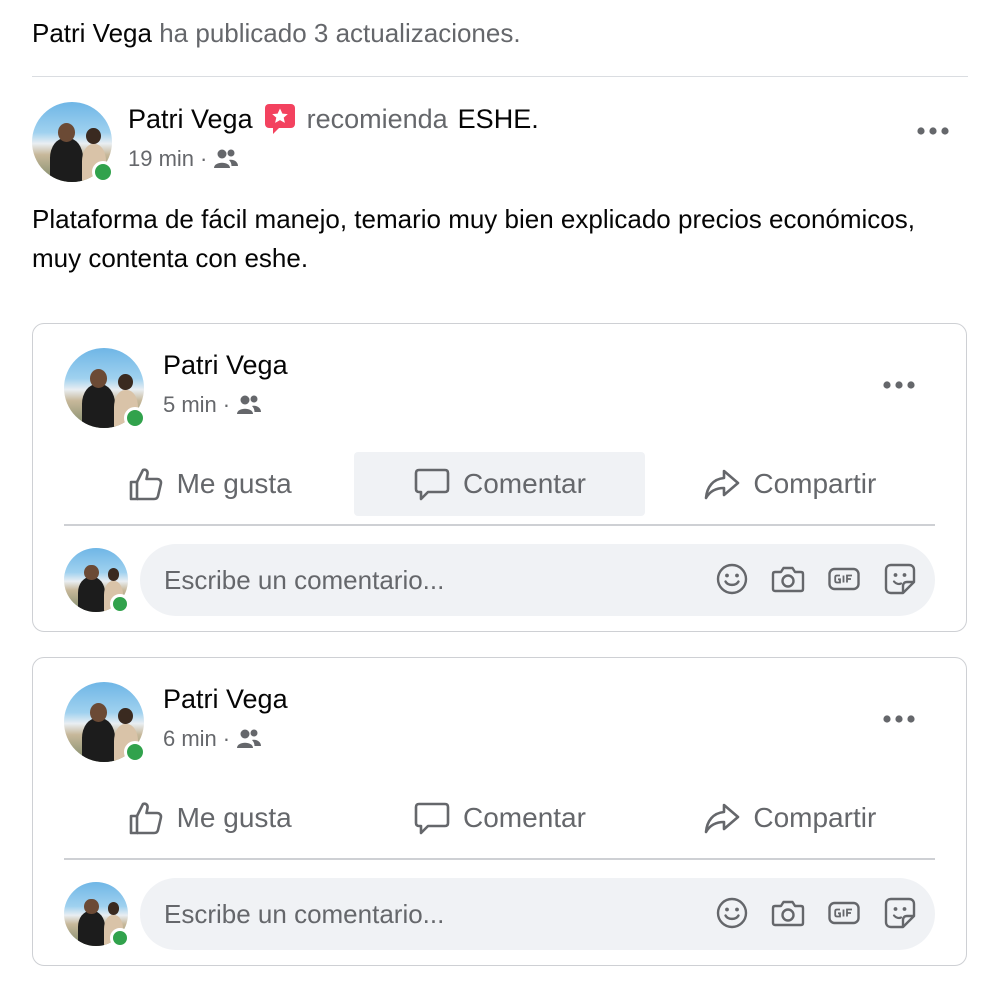 The width and height of the screenshot is (1000, 1000). What do you see at coordinates (161, 159) in the screenshot?
I see `post-timestamp: 19 min` at bounding box center [161, 159].